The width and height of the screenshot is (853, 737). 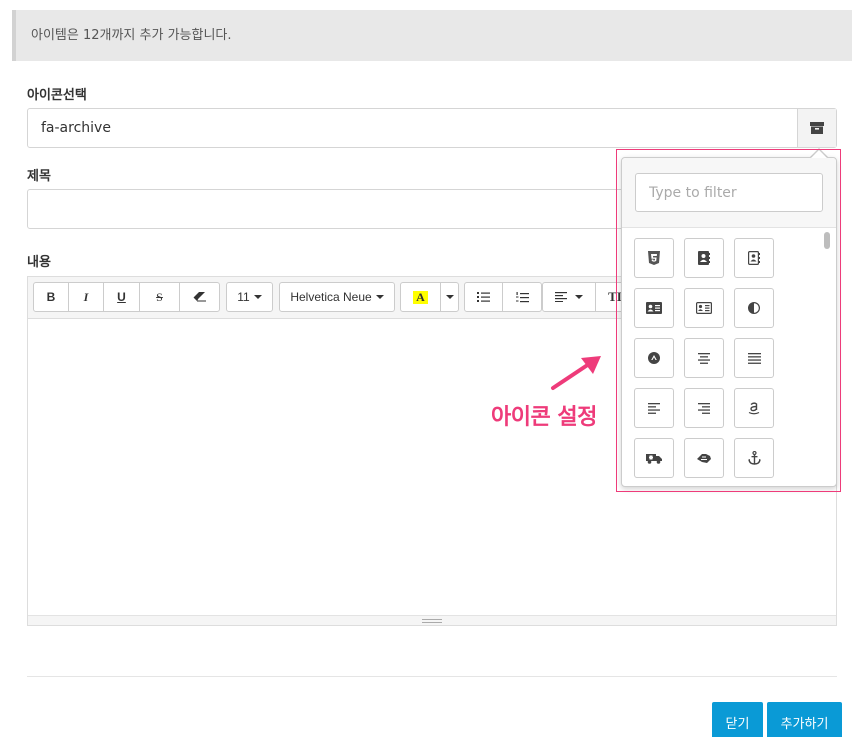 I want to click on archive-icon, so click(x=817, y=128).